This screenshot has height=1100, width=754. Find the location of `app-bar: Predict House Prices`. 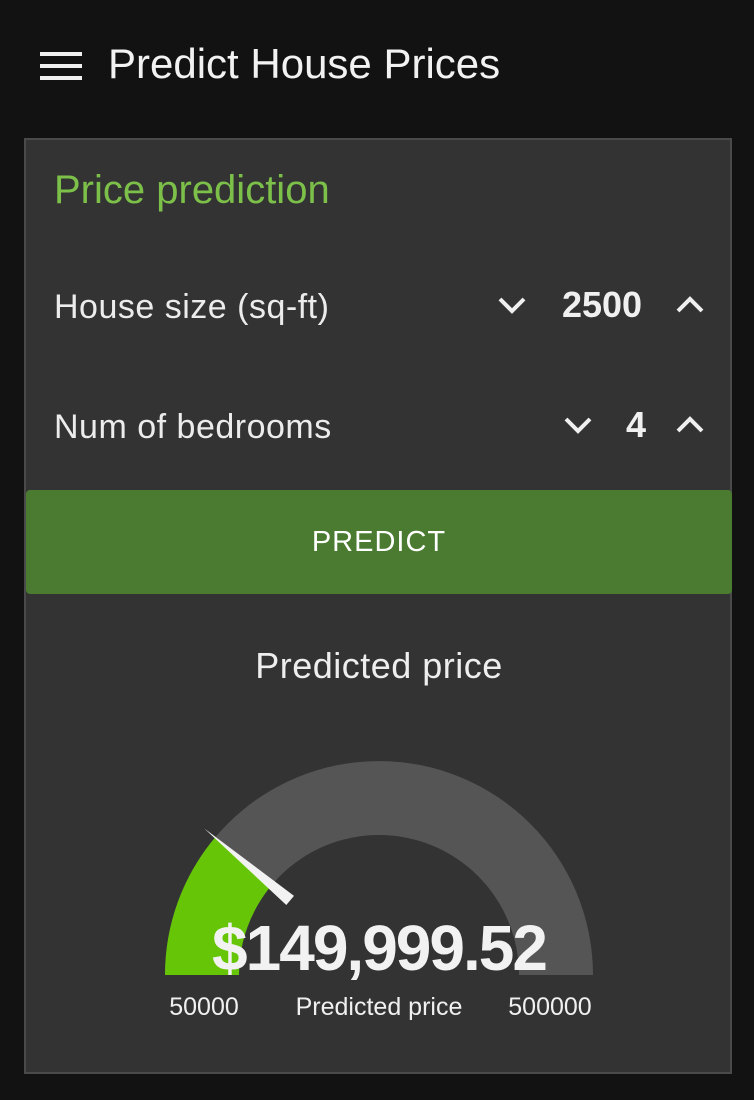

app-bar: Predict House Prices is located at coordinates (377, 65).